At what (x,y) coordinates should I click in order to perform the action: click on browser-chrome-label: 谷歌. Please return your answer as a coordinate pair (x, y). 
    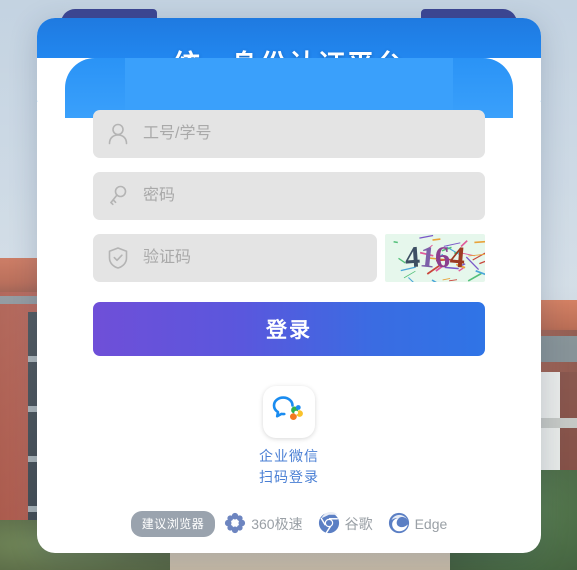
    Looking at the image, I should click on (358, 524).